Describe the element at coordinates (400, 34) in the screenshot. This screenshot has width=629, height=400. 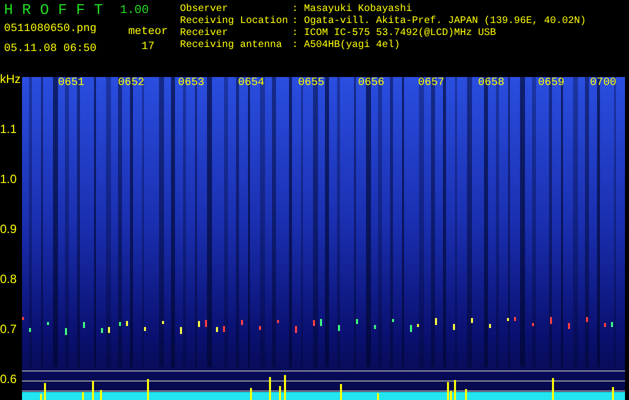
I see `field-value: ICOM IC-575 53.7492(@LCD)MHz USB` at that location.